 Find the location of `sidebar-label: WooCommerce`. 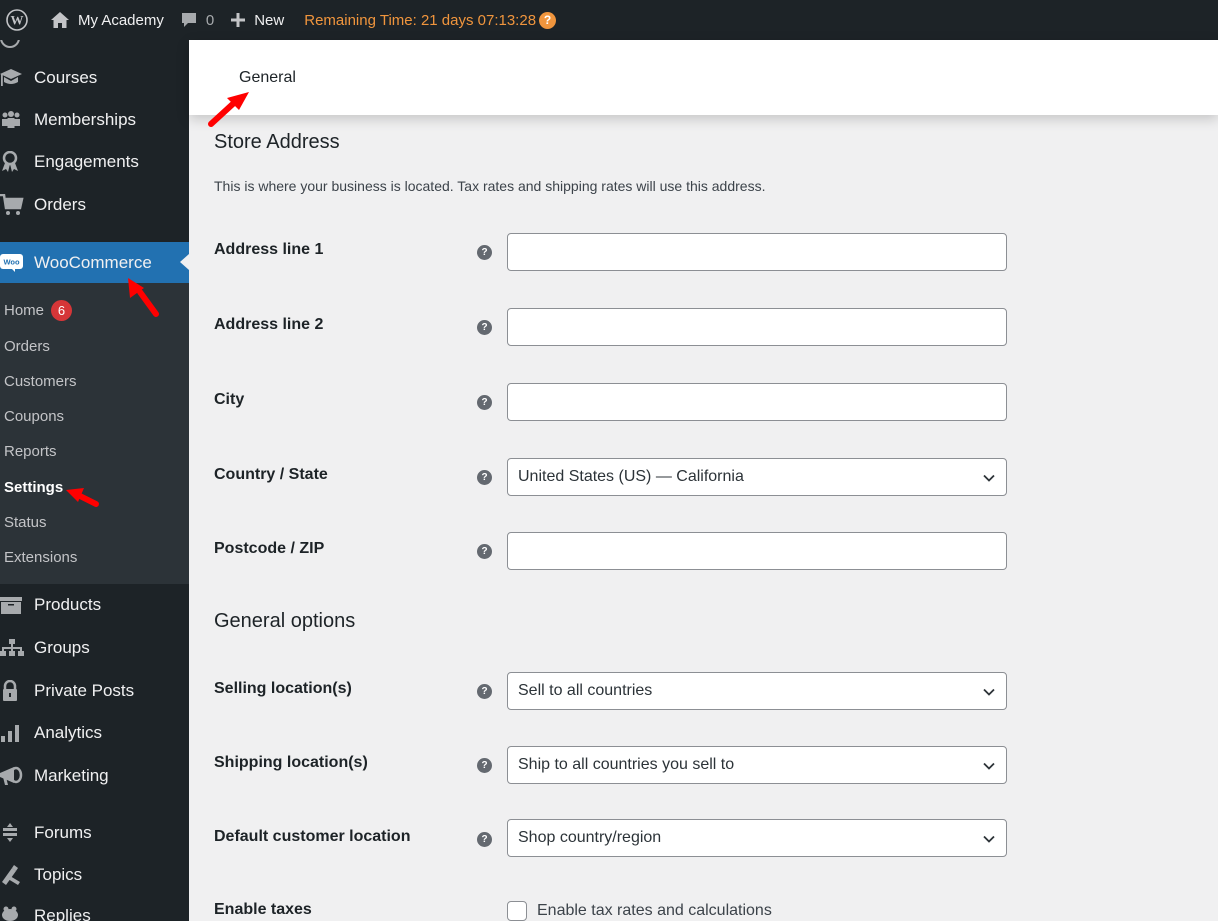

sidebar-label: WooCommerce is located at coordinates (93, 262).